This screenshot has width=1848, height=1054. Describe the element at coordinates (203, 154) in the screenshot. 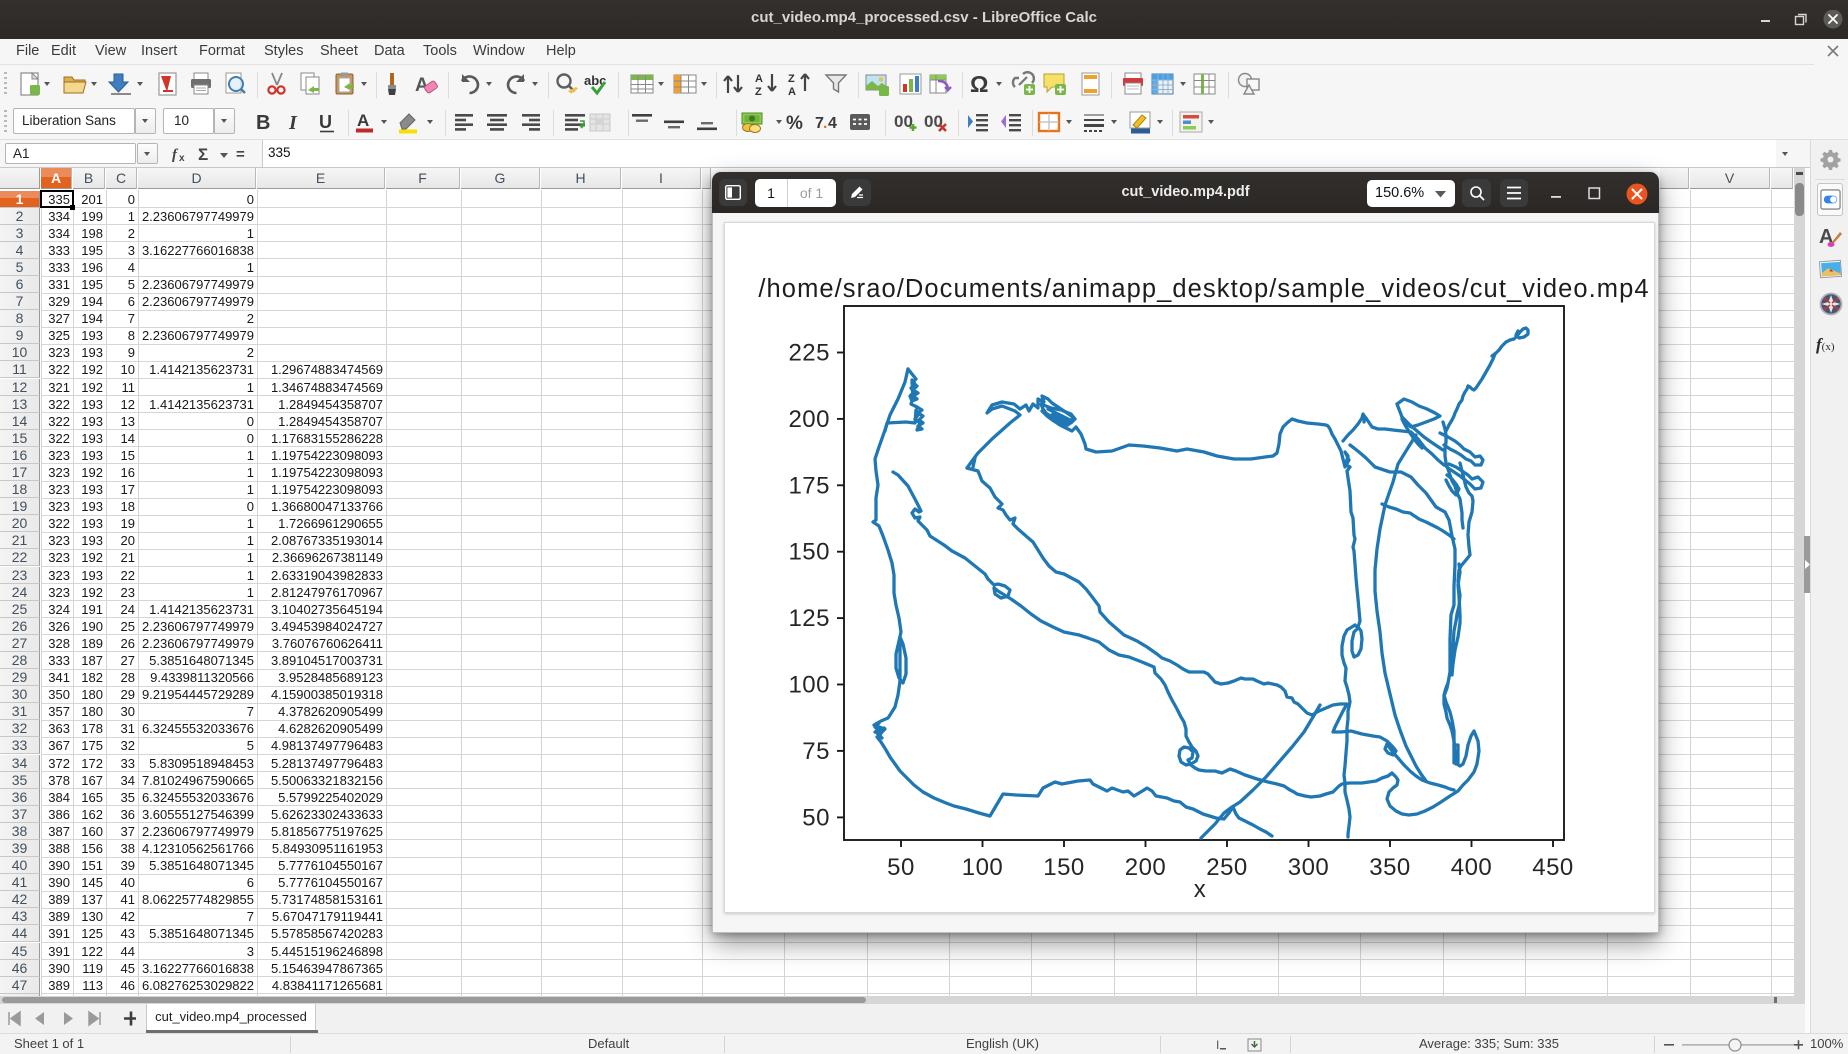

I see `svg-text: Σ` at that location.